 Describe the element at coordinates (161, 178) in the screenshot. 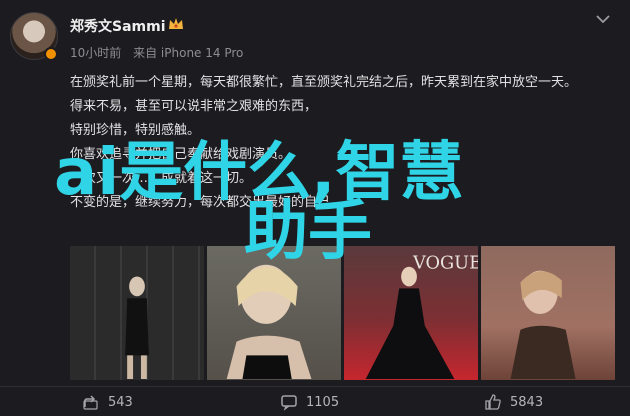

I see `post-line: 一次又一次……成就着这一切。` at that location.